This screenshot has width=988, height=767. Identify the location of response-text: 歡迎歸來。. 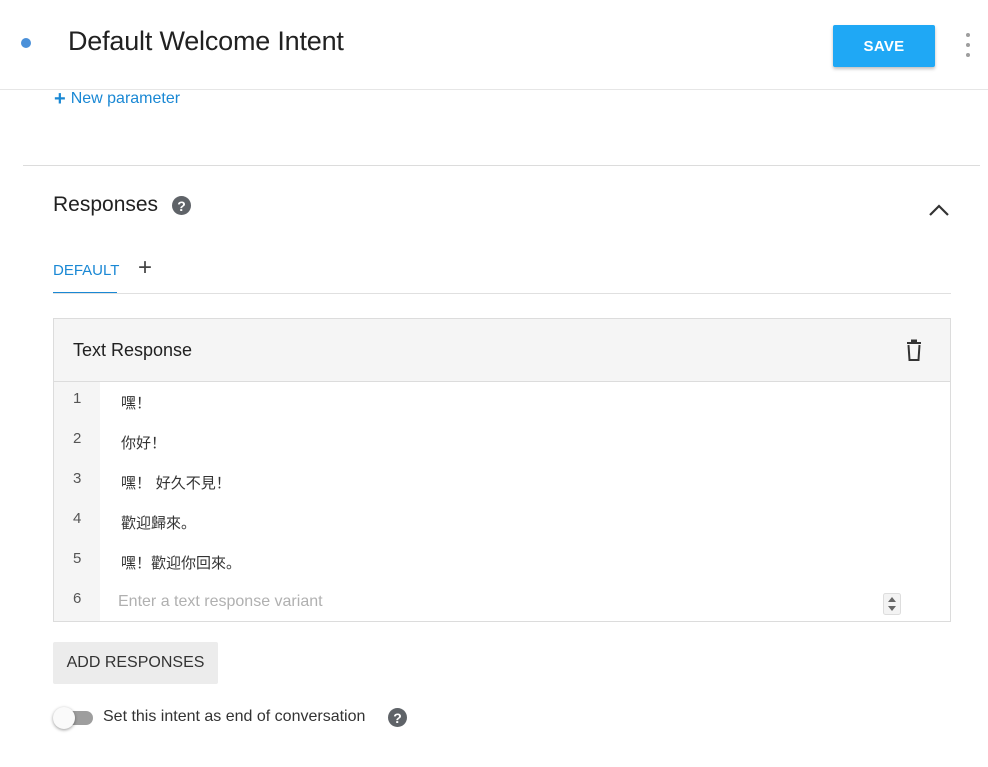
(158, 522).